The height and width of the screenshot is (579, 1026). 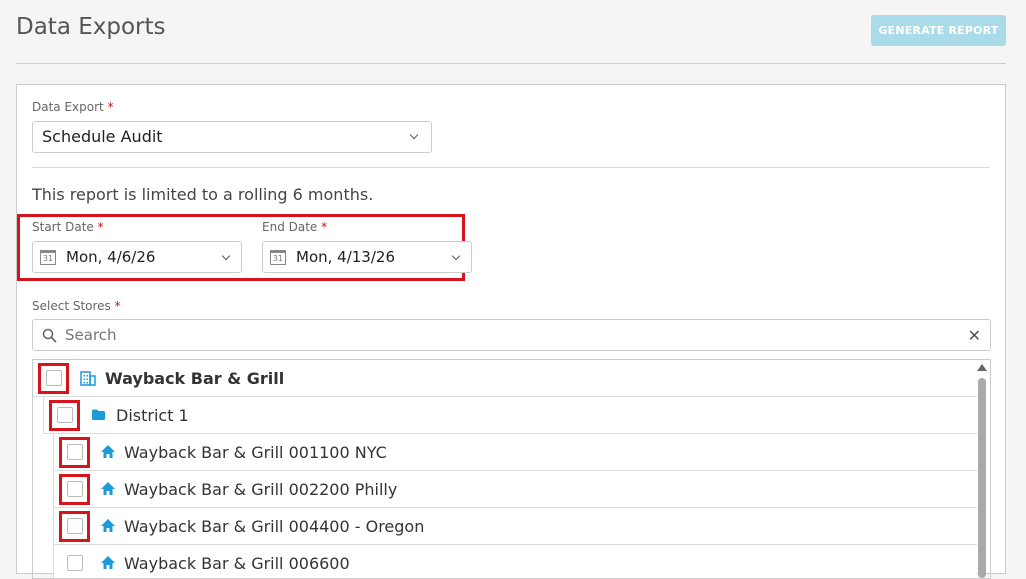 What do you see at coordinates (102, 136) in the screenshot?
I see `data-export-value: Schedule Audit` at bounding box center [102, 136].